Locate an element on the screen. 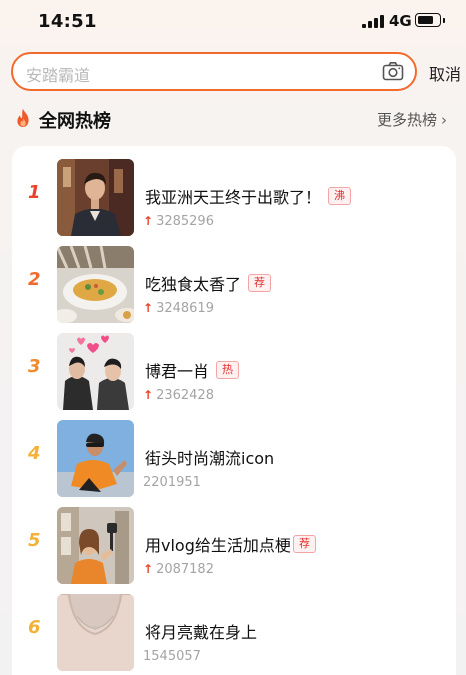 The width and height of the screenshot is (466, 675). view-count-value: 1545057 is located at coordinates (172, 656).